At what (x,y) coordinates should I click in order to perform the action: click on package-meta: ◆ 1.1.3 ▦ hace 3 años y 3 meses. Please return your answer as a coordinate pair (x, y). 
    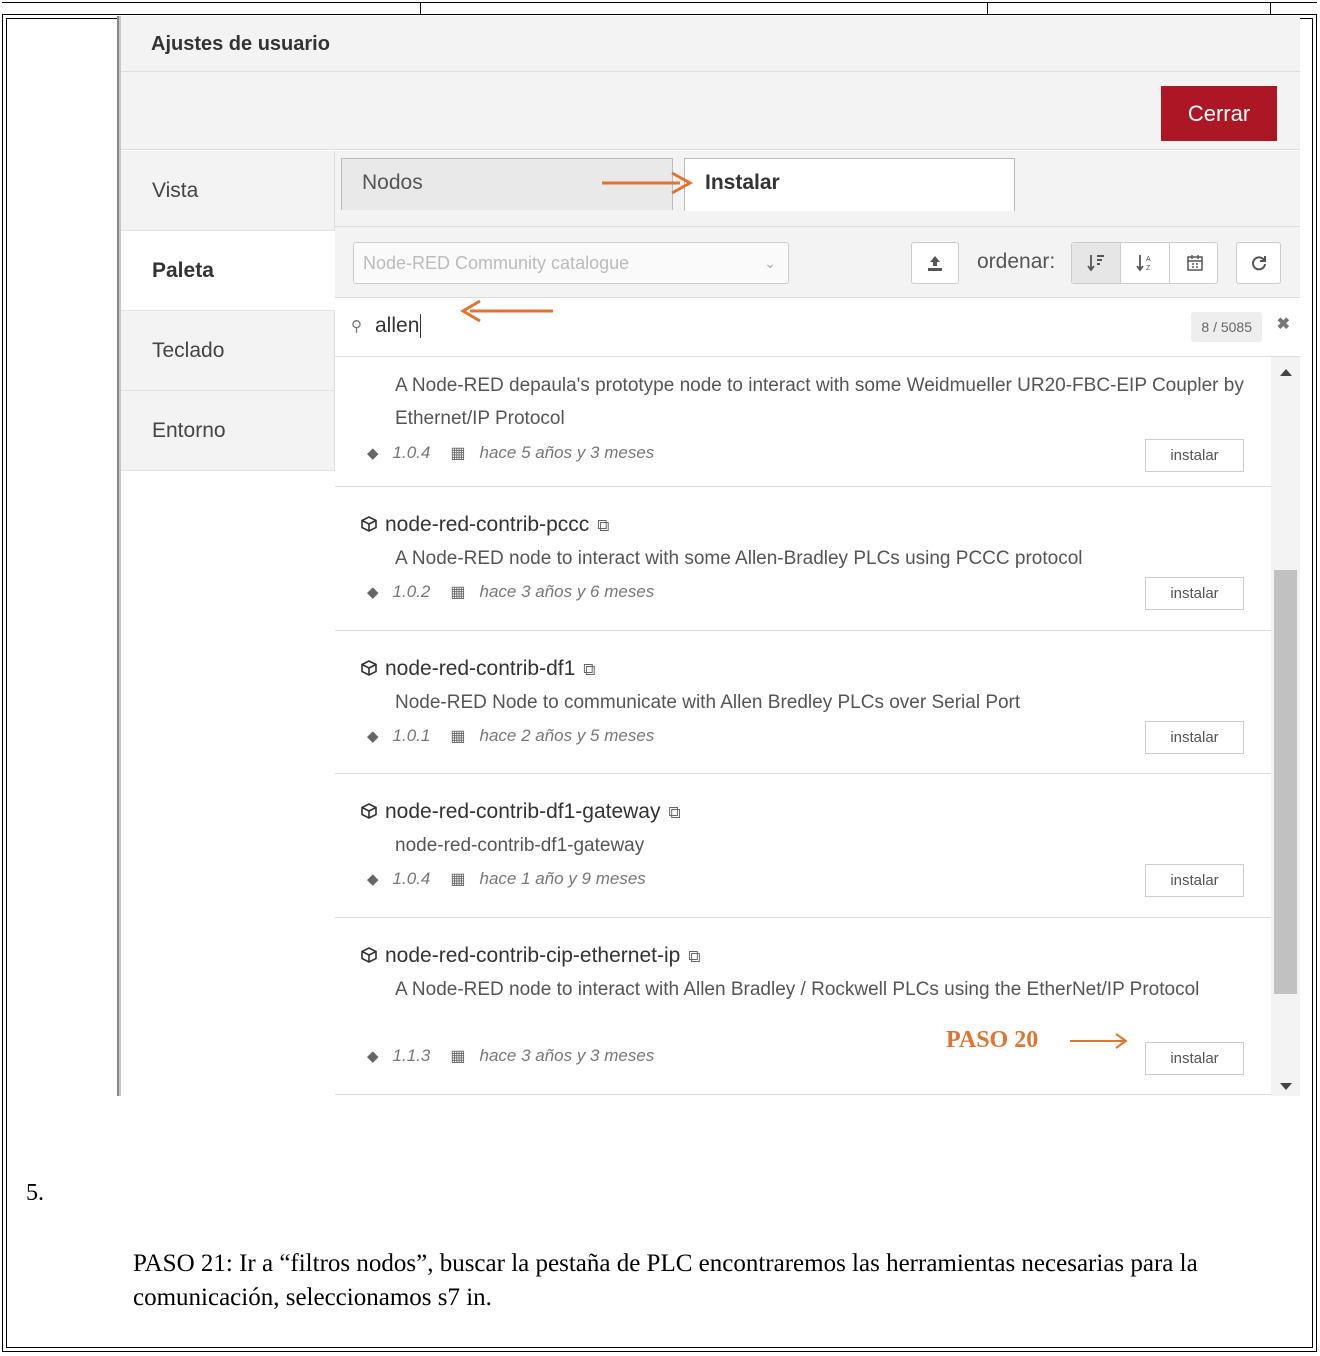
    Looking at the image, I should click on (510, 1056).